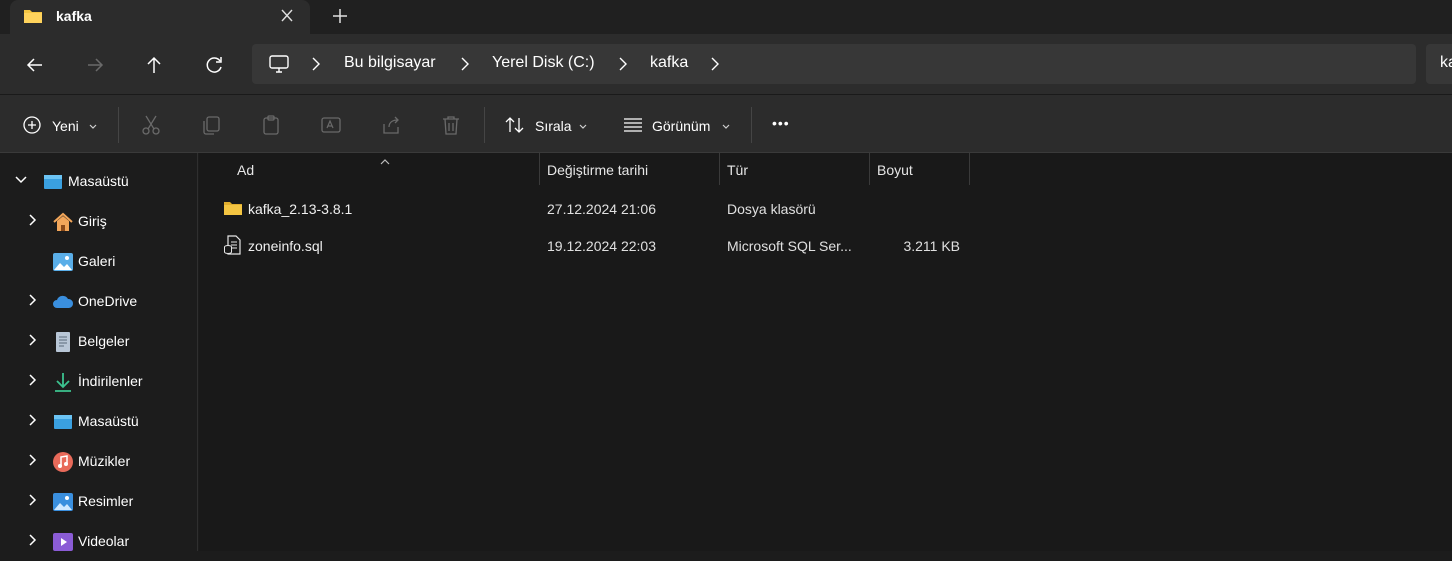  I want to click on sidebar-item-downloads: İndirilenler, so click(98, 381).